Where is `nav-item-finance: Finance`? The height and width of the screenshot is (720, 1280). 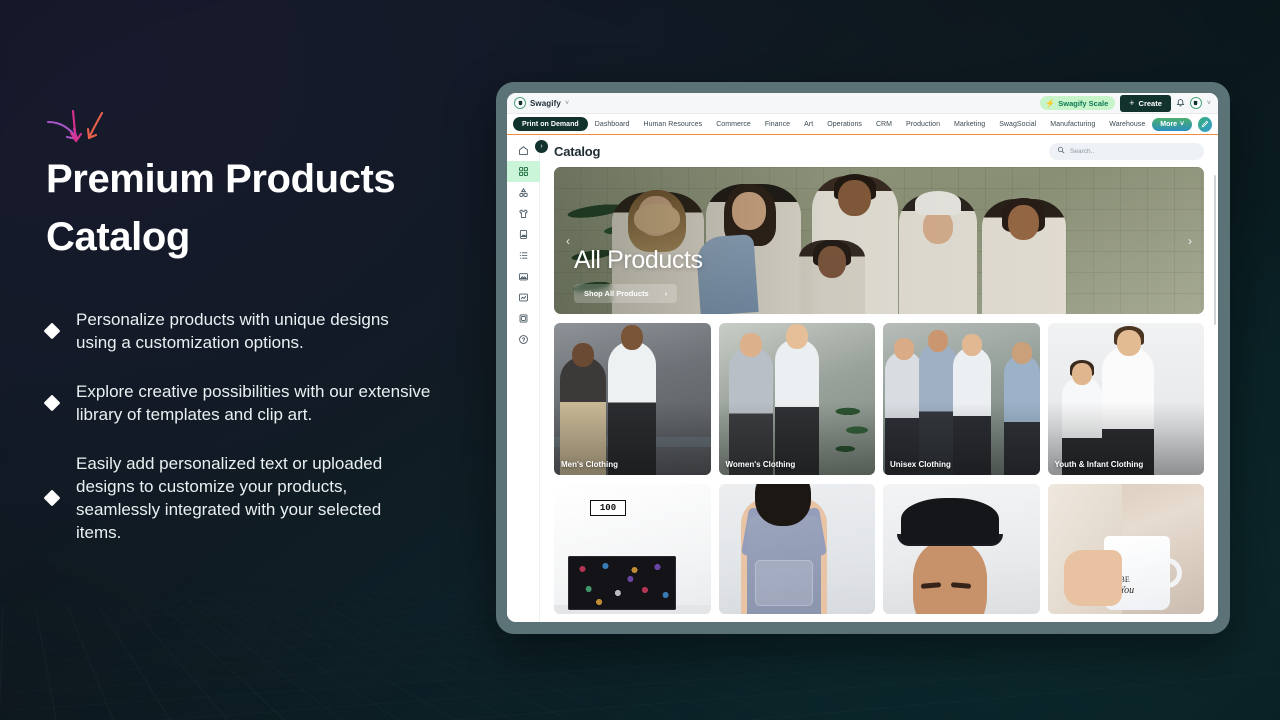
nav-item-finance: Finance is located at coordinates (777, 124).